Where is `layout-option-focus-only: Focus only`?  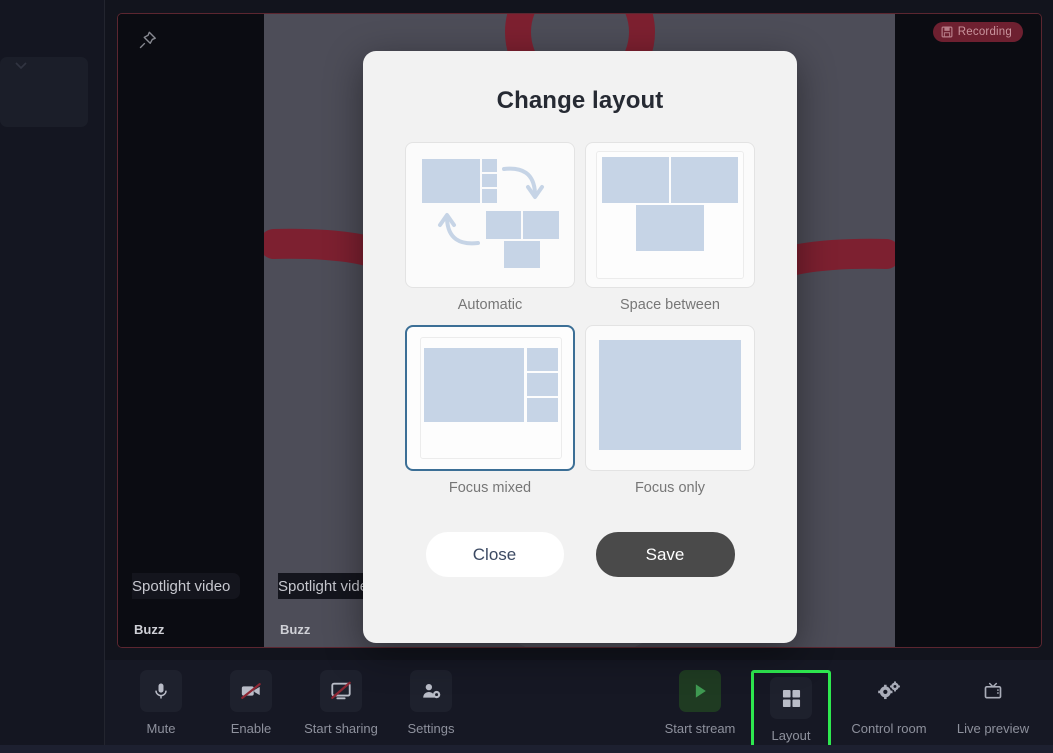 layout-option-focus-only: Focus only is located at coordinates (670, 410).